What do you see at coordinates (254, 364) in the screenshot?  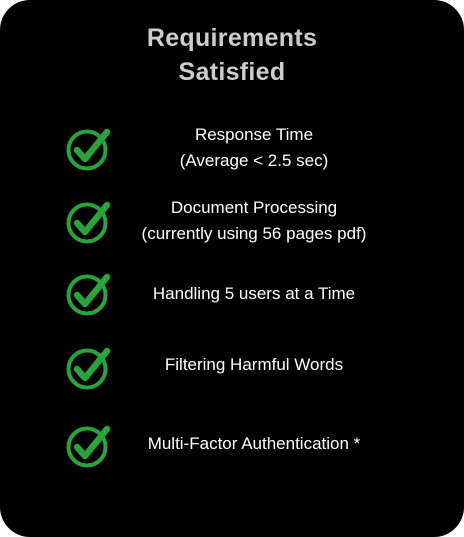 I see `requirement-label: Filtering Harmful Words` at bounding box center [254, 364].